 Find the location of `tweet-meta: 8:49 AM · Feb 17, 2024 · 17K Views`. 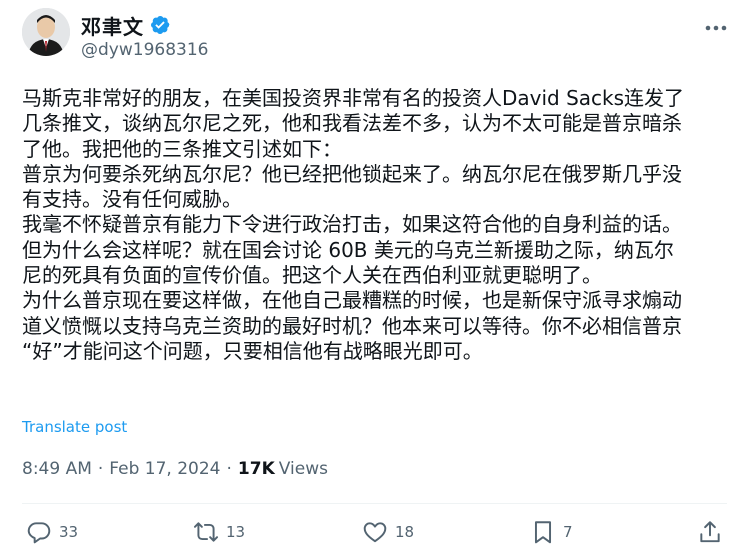

tweet-meta: 8:49 AM · Feb 17, 2024 · 17K Views is located at coordinates (175, 469).